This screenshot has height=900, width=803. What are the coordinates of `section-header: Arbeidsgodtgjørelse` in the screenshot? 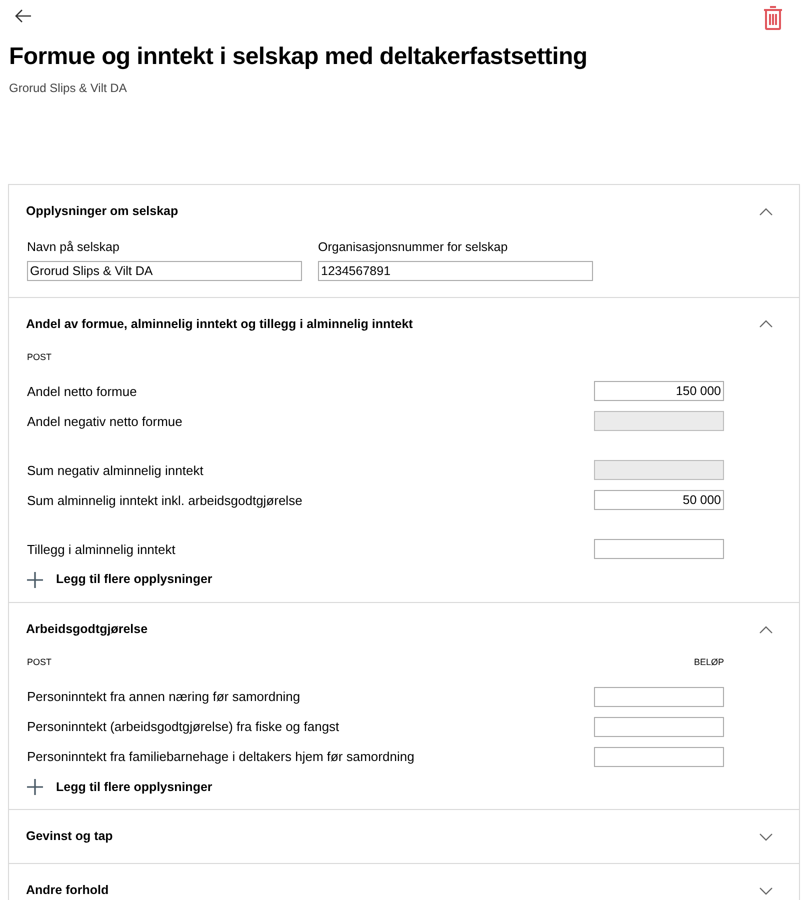 It's located at (399, 629).